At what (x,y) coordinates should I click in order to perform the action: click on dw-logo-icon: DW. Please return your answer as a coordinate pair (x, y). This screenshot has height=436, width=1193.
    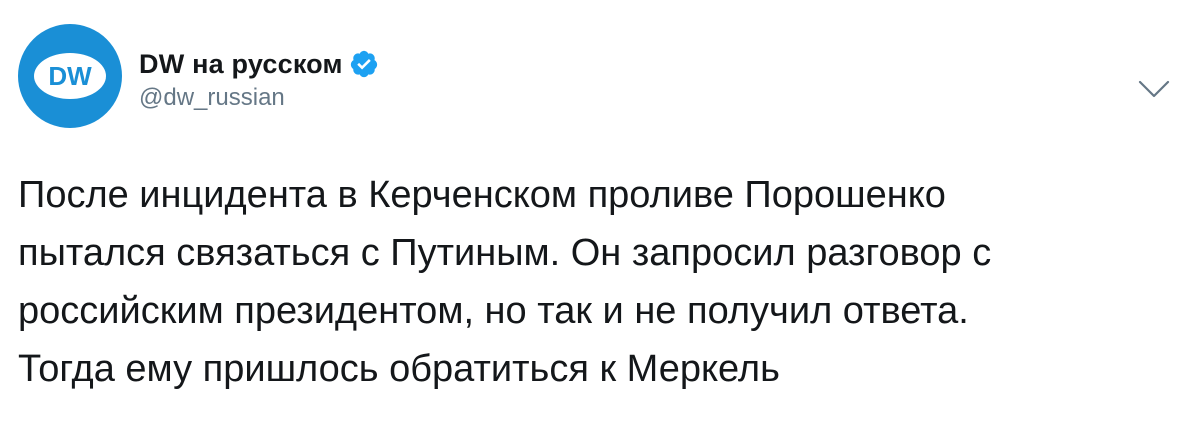
    Looking at the image, I should click on (70, 76).